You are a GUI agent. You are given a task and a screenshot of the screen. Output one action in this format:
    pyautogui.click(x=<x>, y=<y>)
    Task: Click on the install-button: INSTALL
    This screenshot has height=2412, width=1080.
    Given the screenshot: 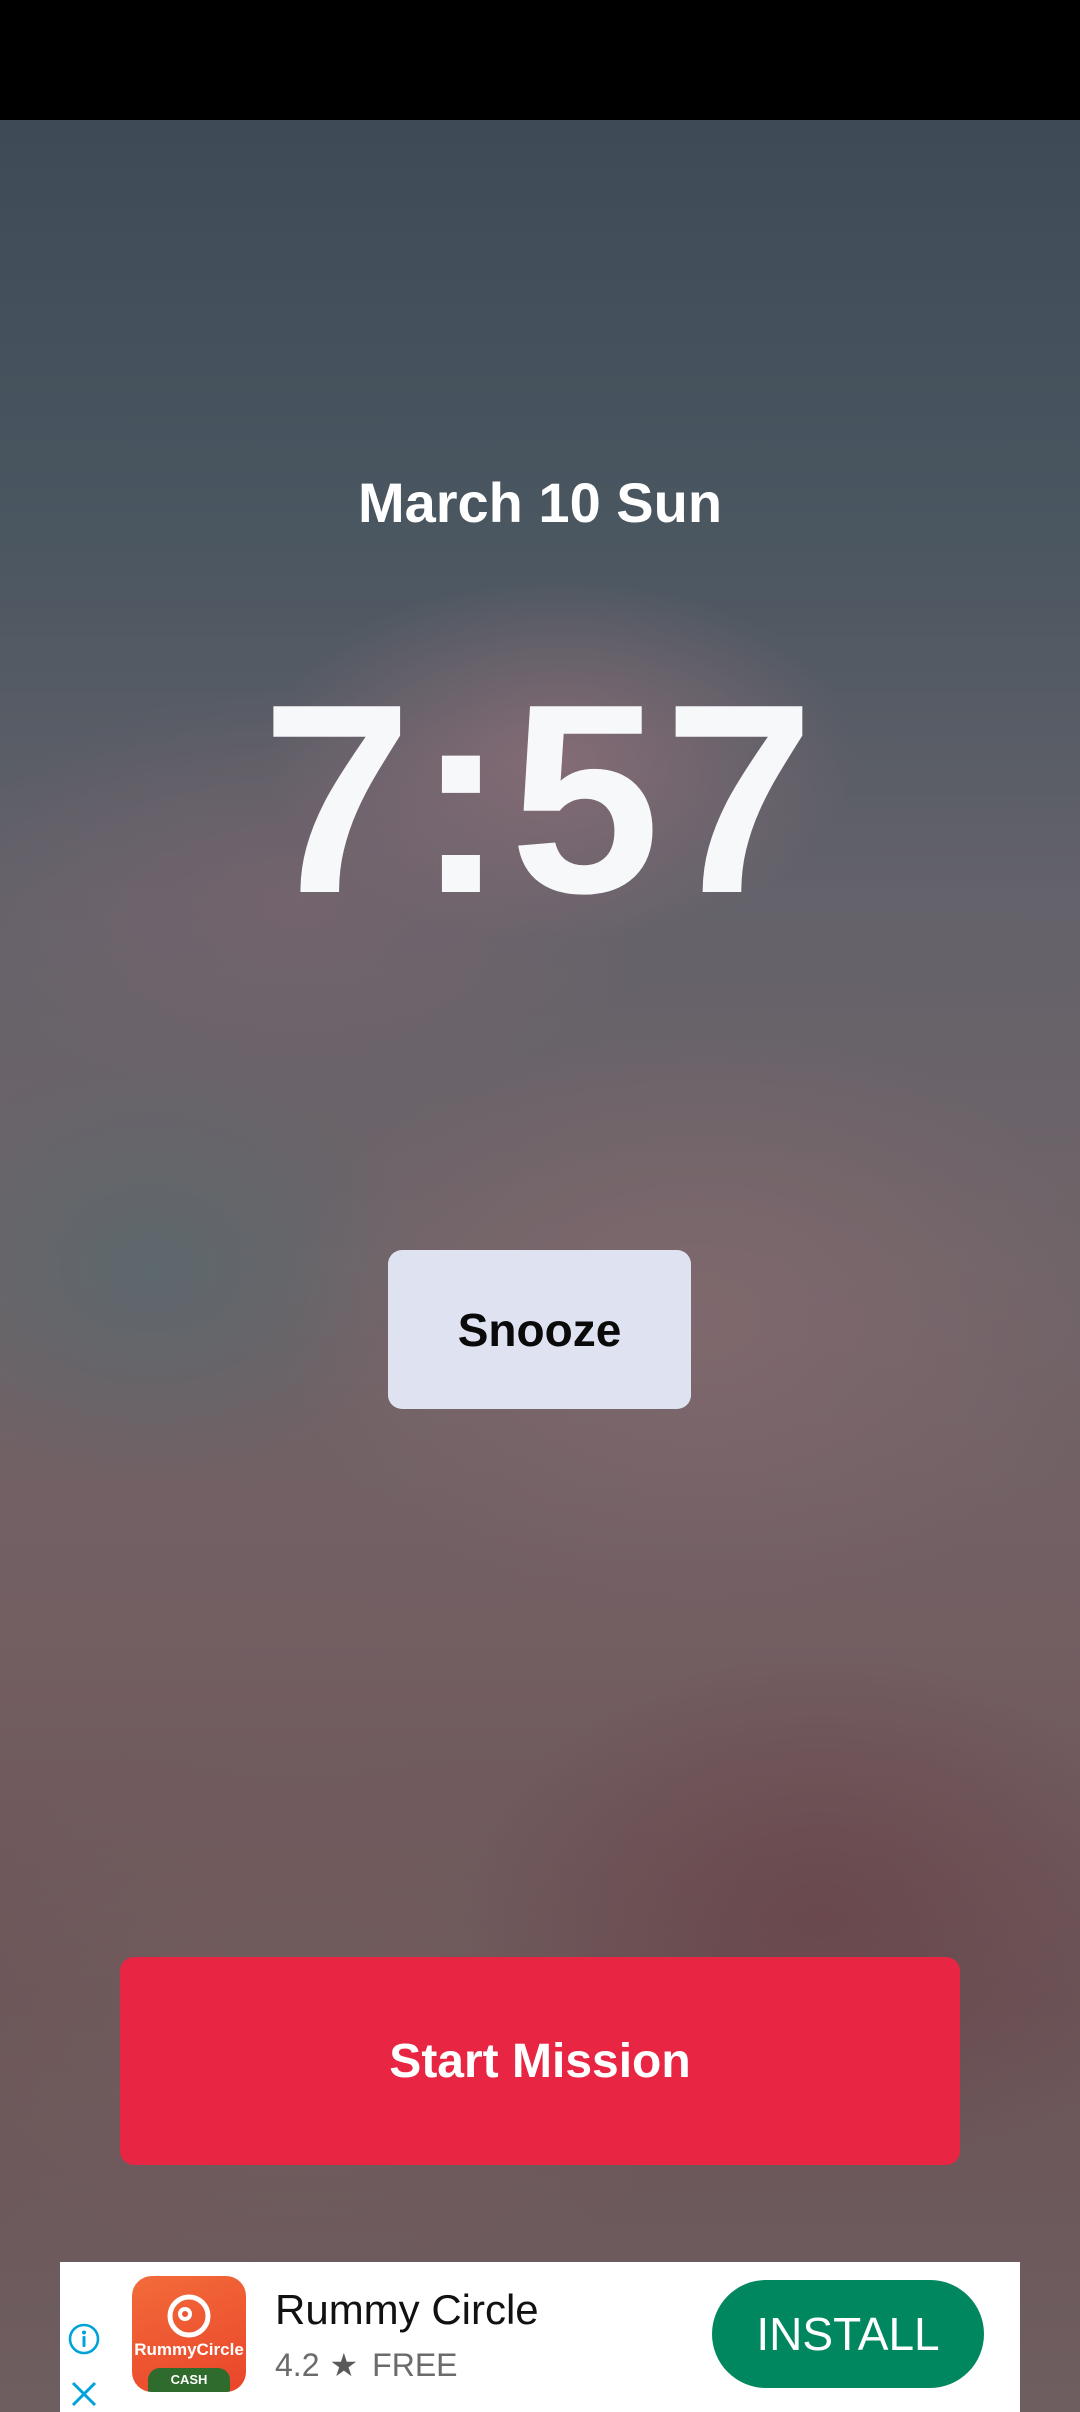 What is the action you would take?
    pyautogui.click(x=848, y=2334)
    